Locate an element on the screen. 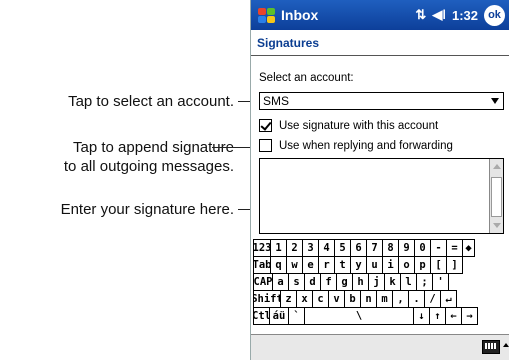 Image resolution: width=509 pixels, height=360 pixels. key: ` is located at coordinates (296, 316).